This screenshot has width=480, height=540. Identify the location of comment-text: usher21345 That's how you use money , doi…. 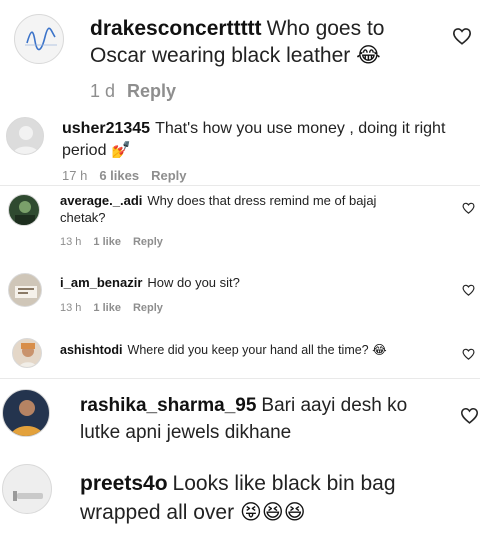
(262, 140).